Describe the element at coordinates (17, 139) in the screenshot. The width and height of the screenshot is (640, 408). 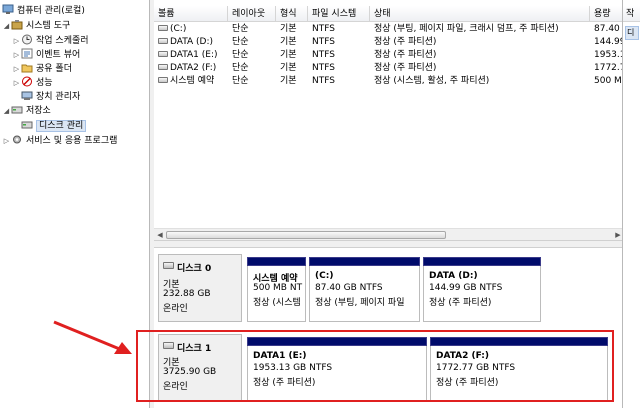
I see `services-icon` at that location.